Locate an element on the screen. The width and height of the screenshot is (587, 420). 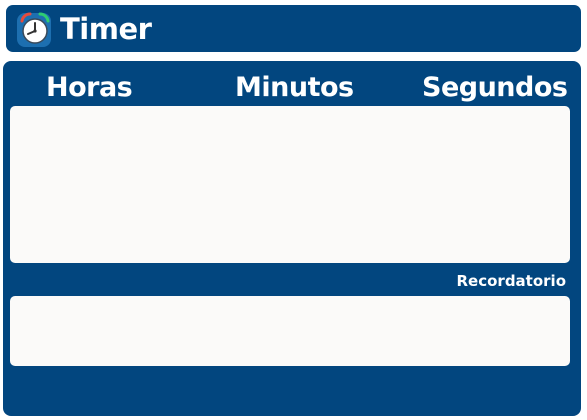
alarm-clock-icon-graphic is located at coordinates (34, 29).